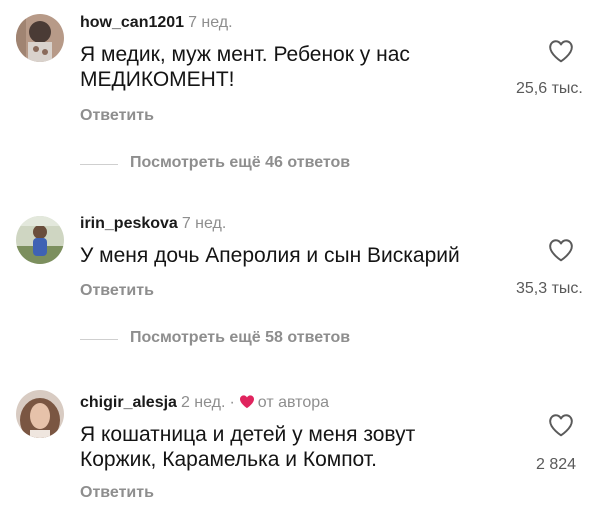  Describe the element at coordinates (128, 402) in the screenshot. I see `username: chigir_alesja` at that location.